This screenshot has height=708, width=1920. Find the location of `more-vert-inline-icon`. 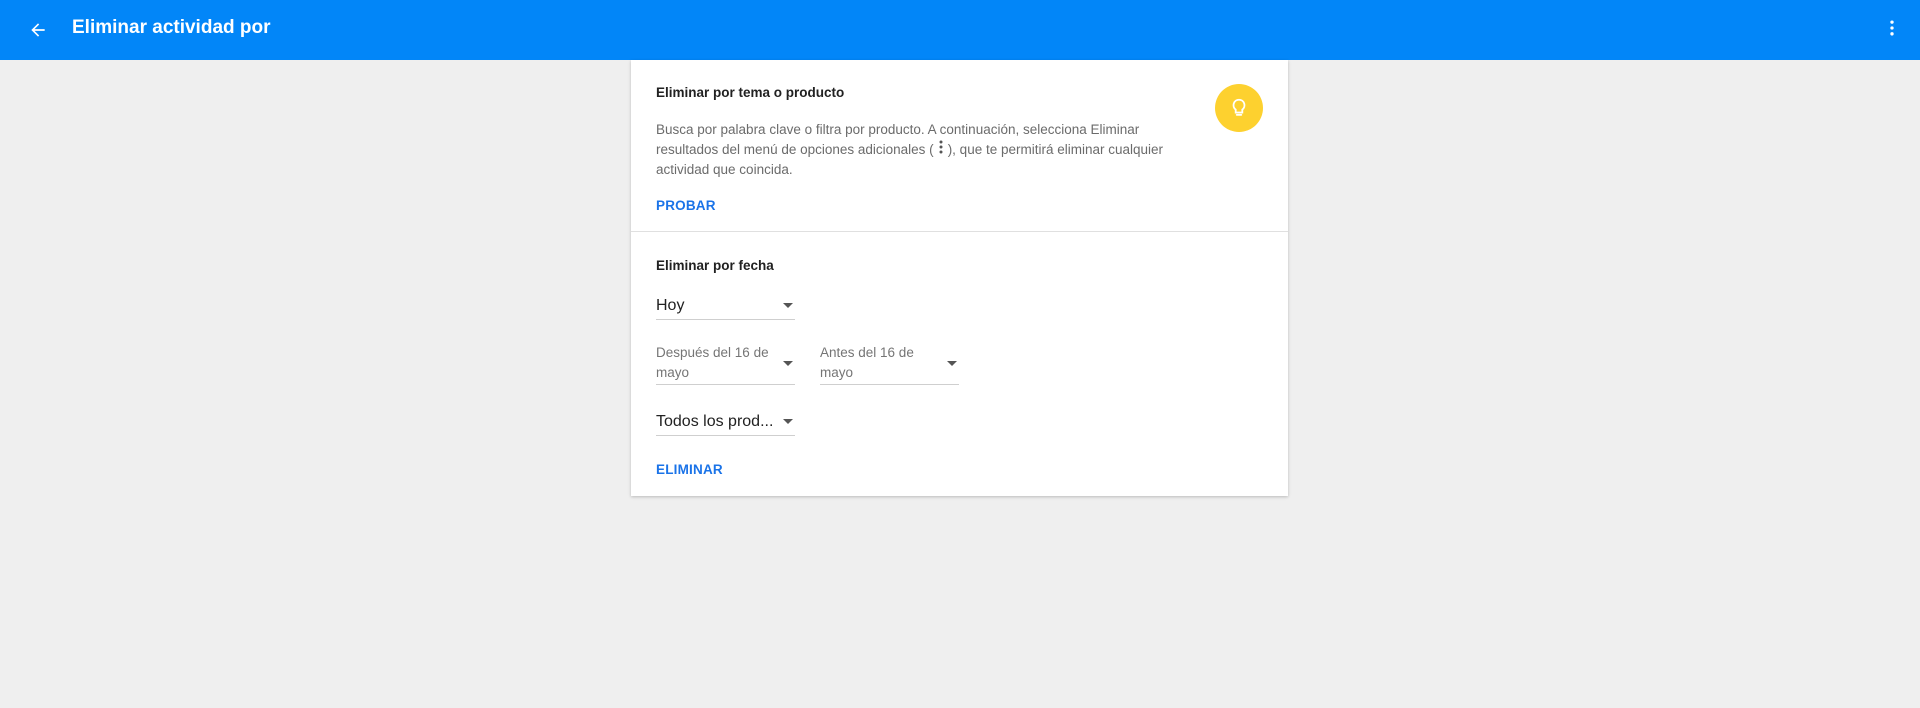

more-vert-inline-icon is located at coordinates (941, 150).